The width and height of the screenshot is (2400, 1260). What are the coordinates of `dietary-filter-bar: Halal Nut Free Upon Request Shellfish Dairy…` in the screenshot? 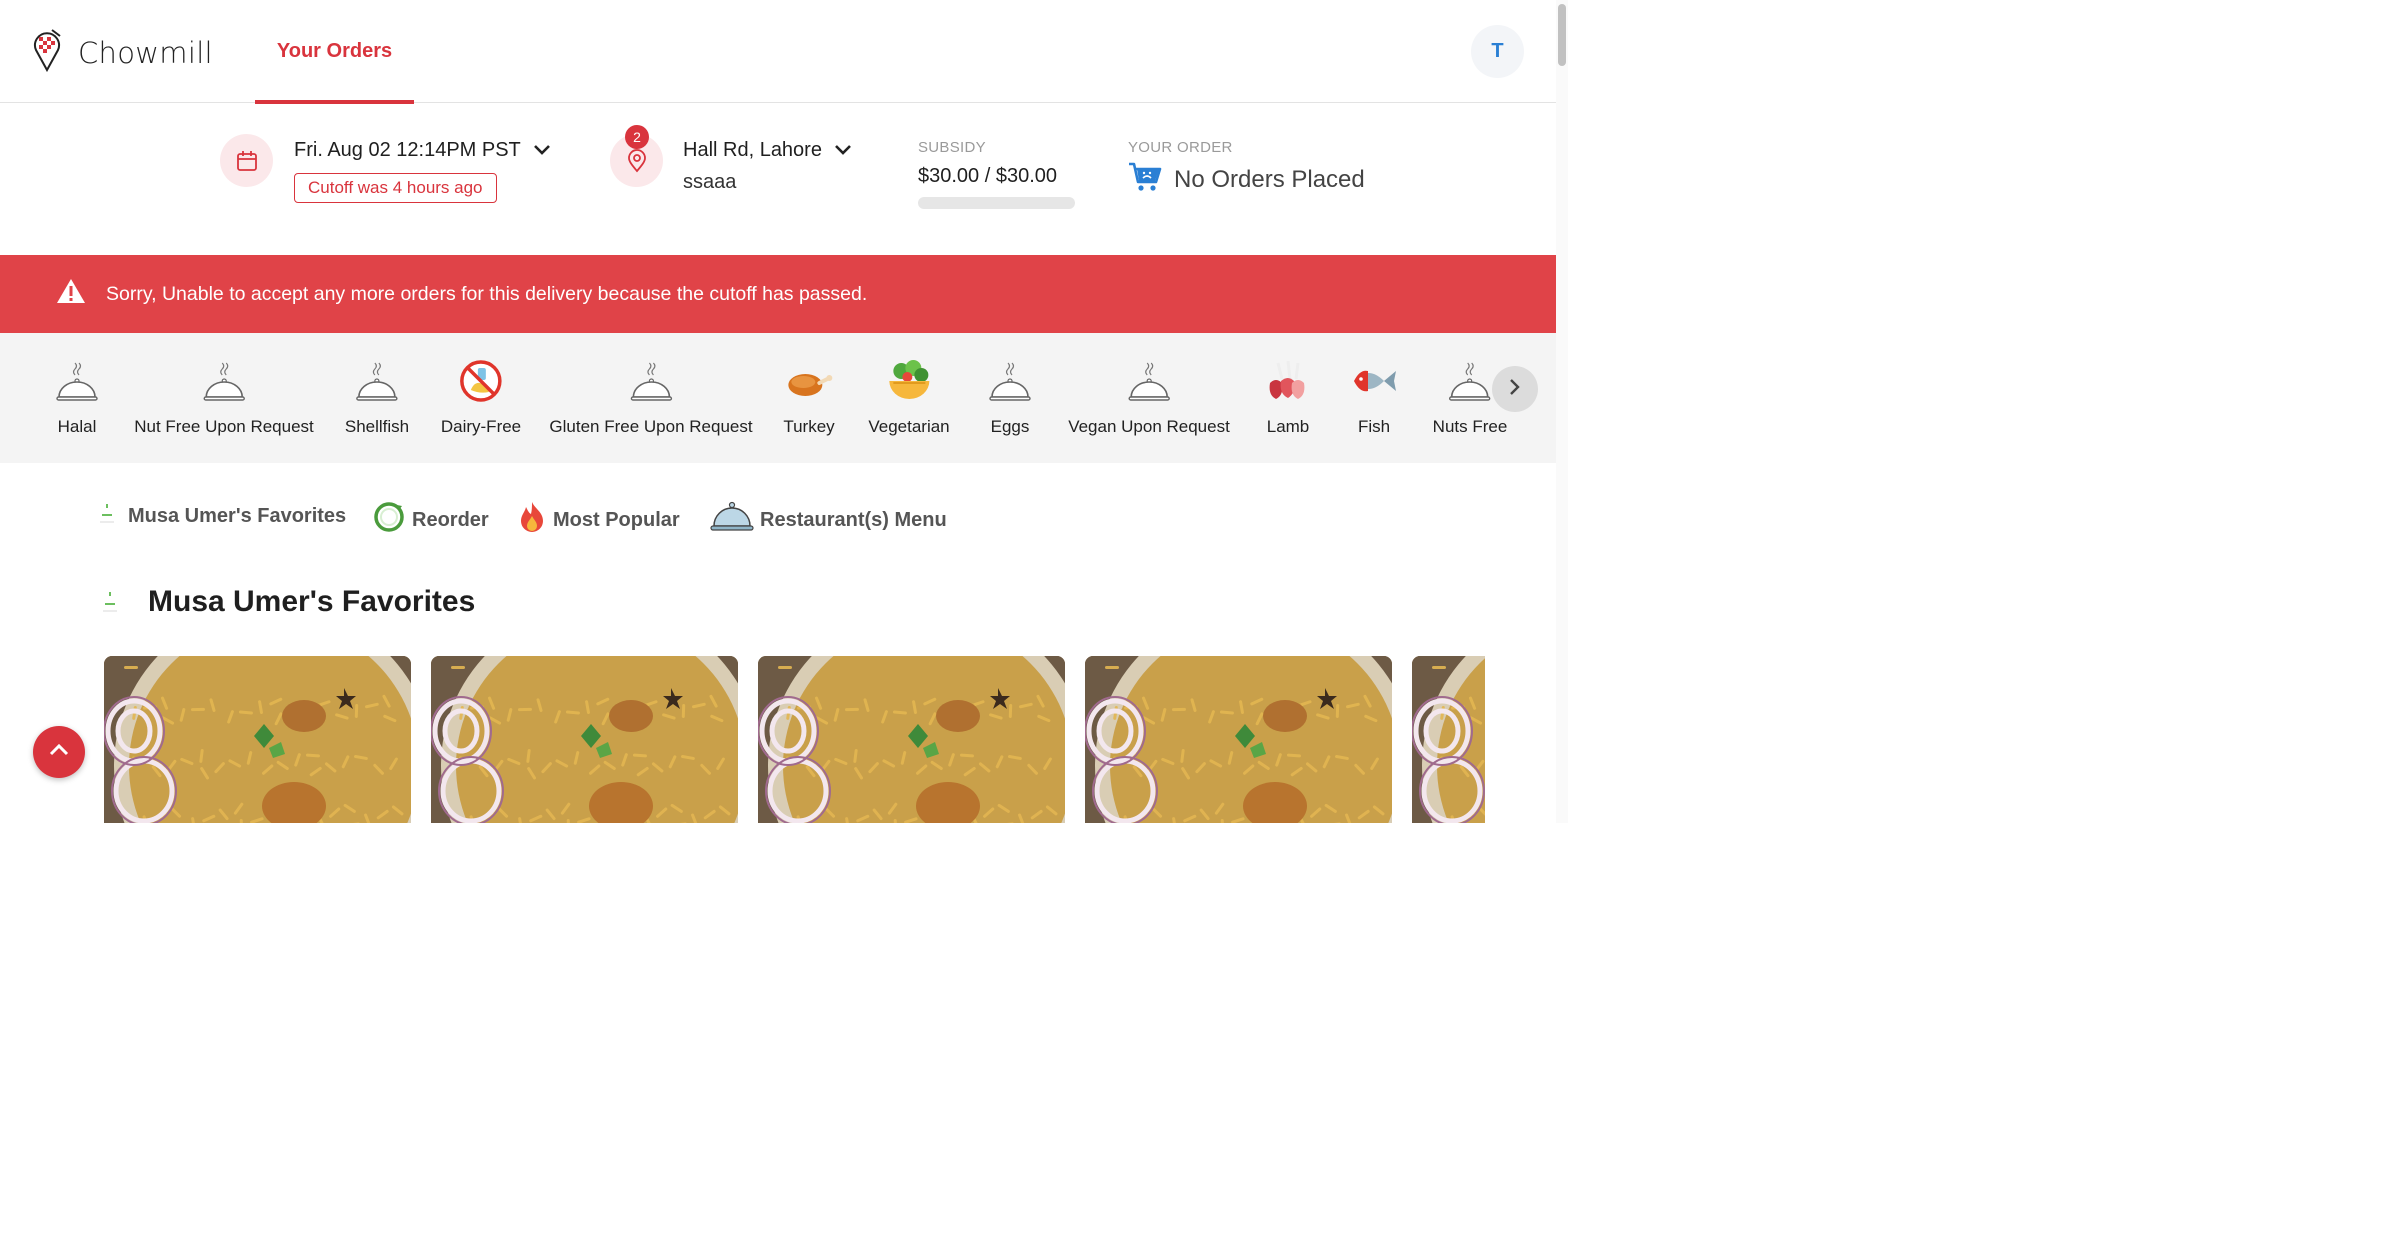 It's located at (778, 398).